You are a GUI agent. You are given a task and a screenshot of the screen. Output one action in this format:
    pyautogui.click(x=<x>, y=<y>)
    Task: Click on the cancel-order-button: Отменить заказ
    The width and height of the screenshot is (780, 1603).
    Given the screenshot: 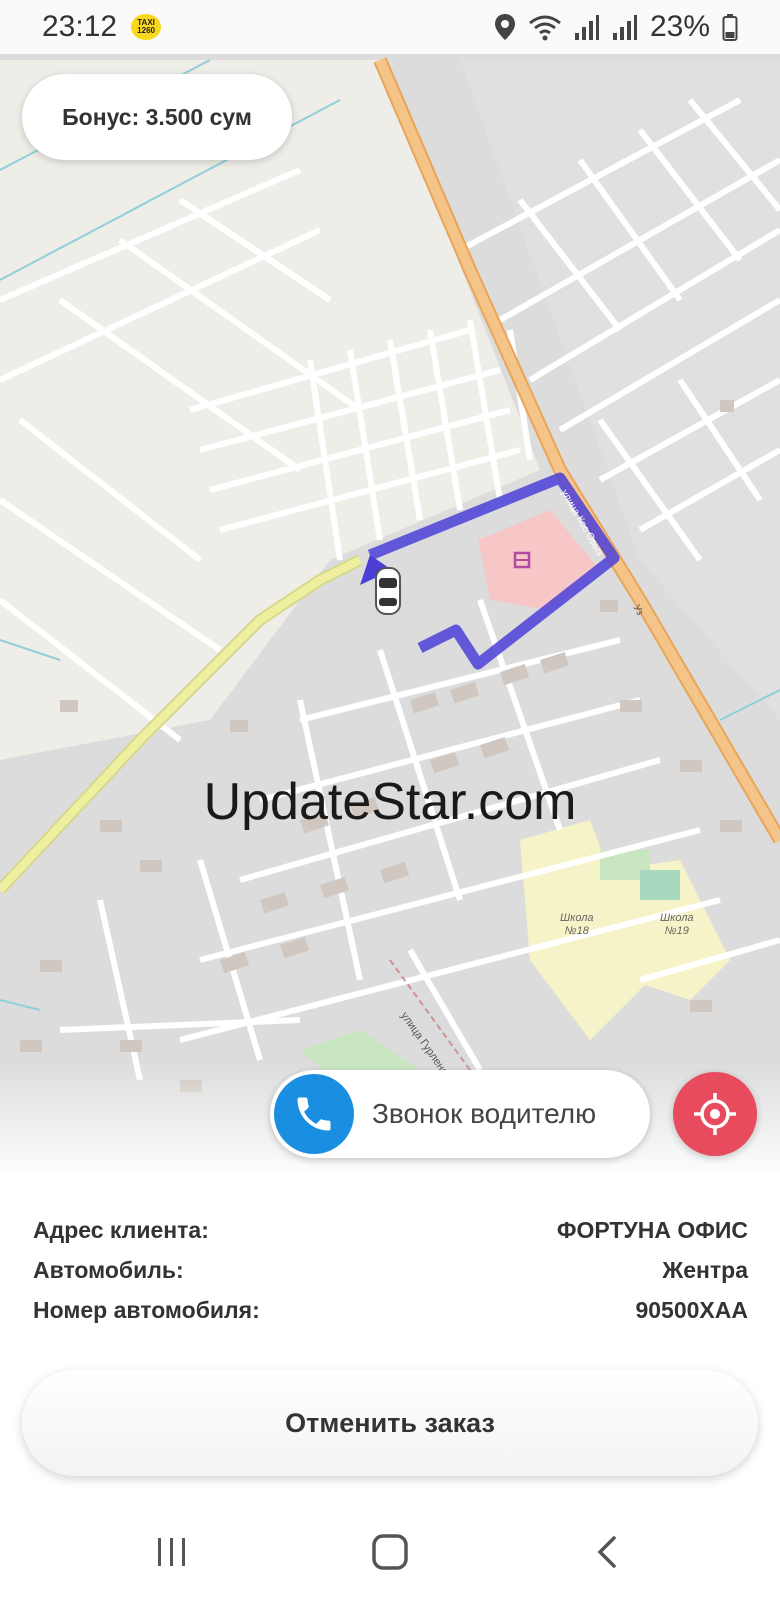 What is the action you would take?
    pyautogui.click(x=390, y=1423)
    